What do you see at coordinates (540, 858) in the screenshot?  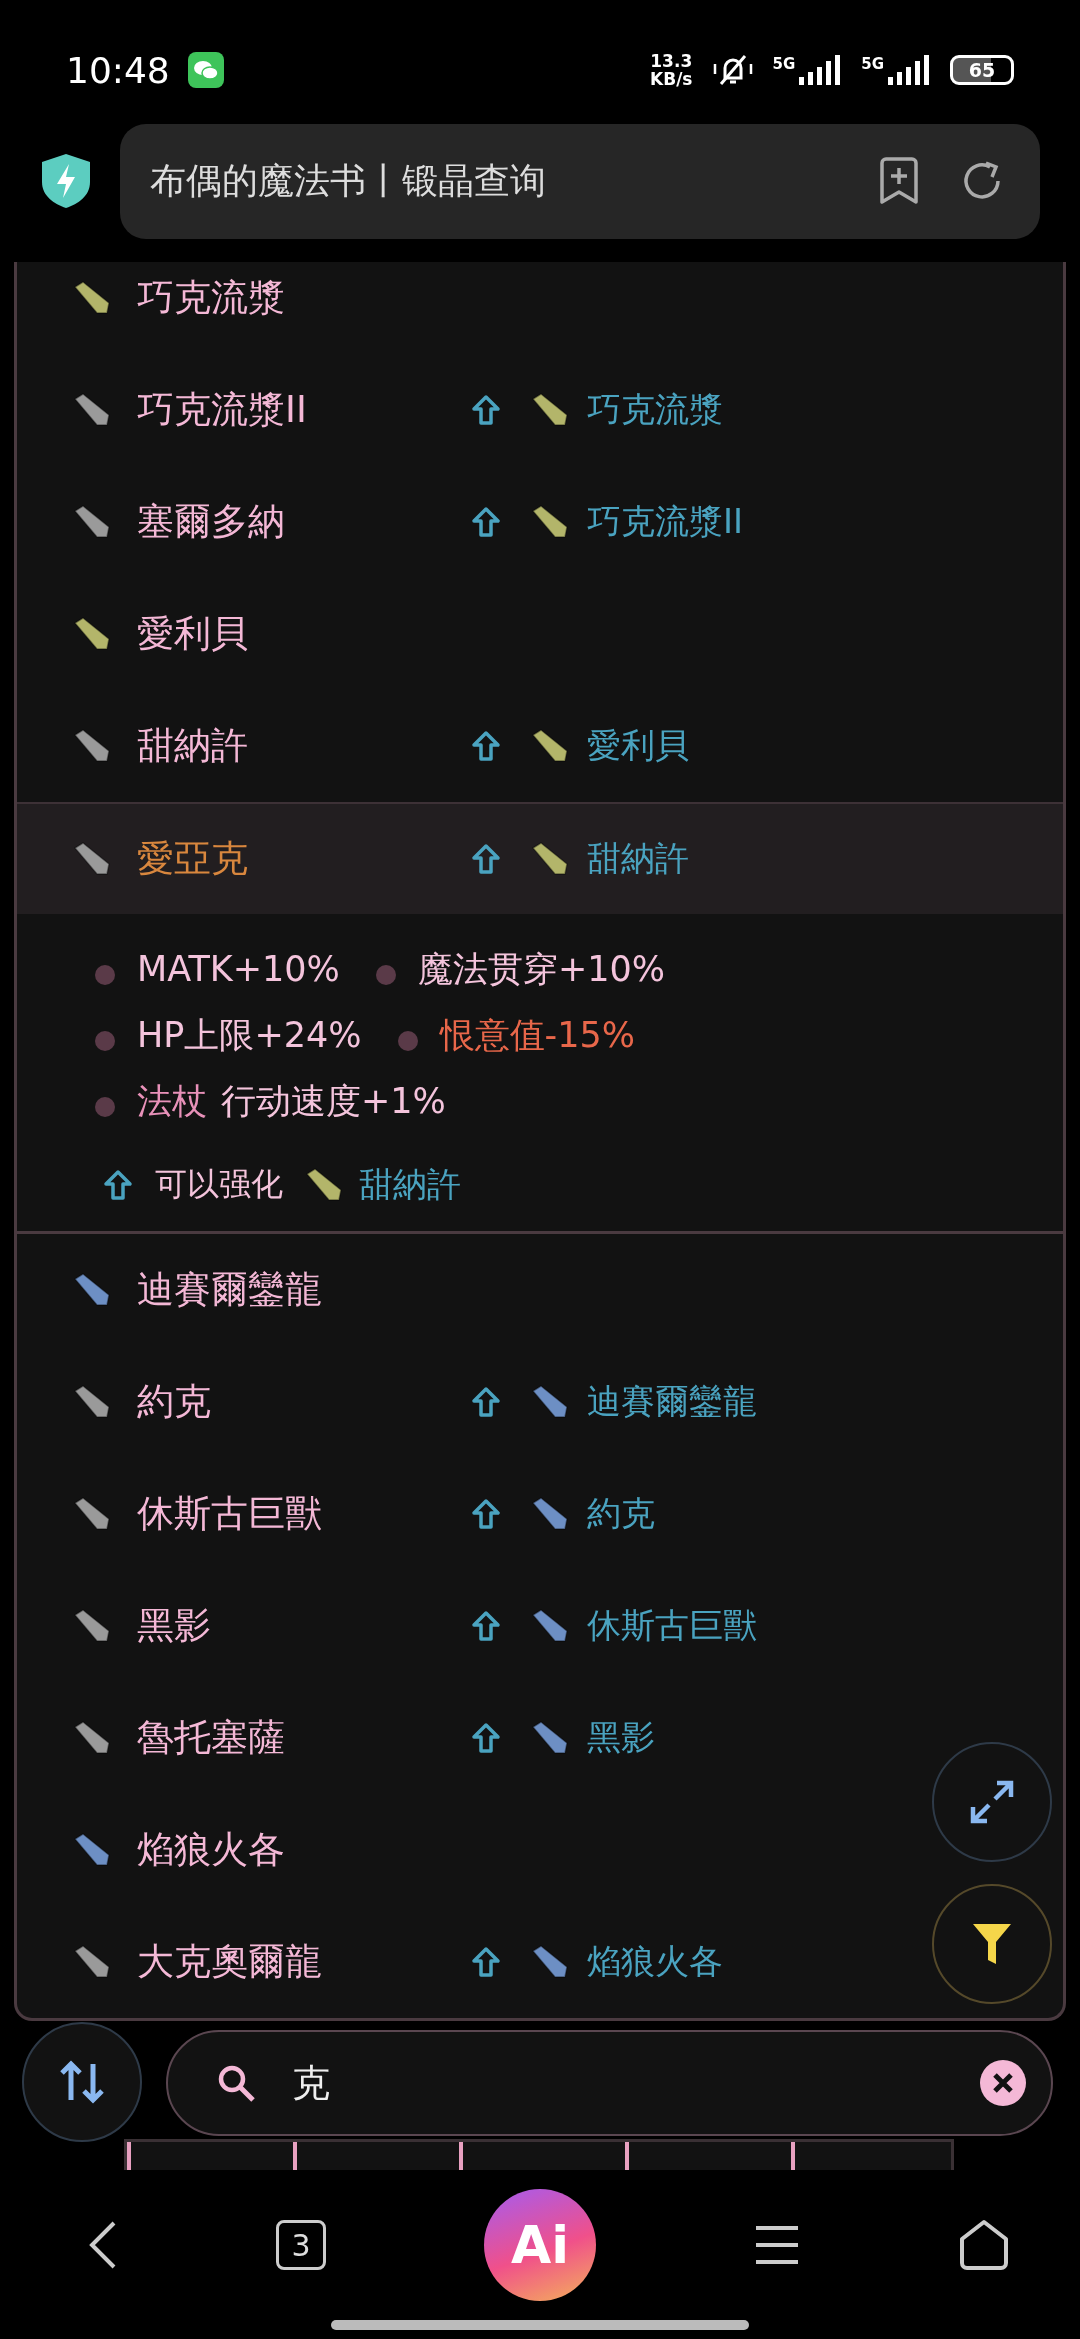 I see `crystal-row: 愛亞克 甜納許` at bounding box center [540, 858].